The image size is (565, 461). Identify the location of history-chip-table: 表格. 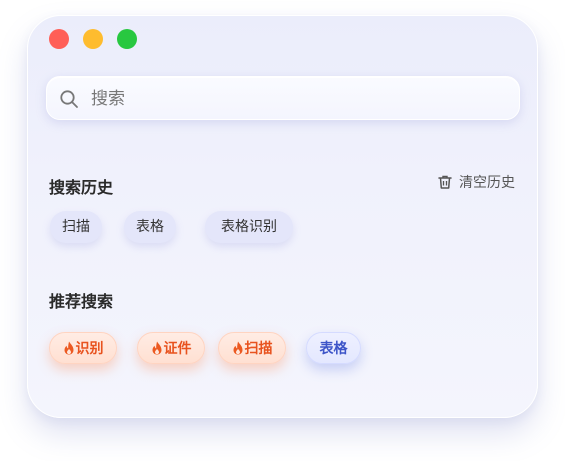
(150, 227).